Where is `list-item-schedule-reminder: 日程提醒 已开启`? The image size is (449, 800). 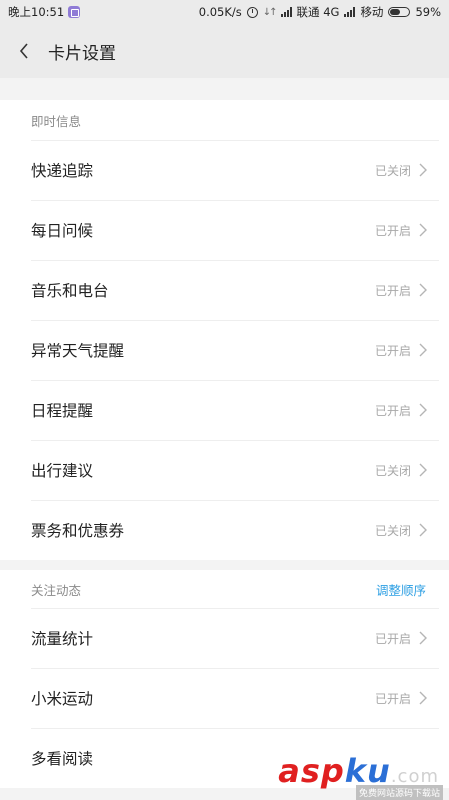 list-item-schedule-reminder: 日程提醒 已开启 is located at coordinates (224, 410).